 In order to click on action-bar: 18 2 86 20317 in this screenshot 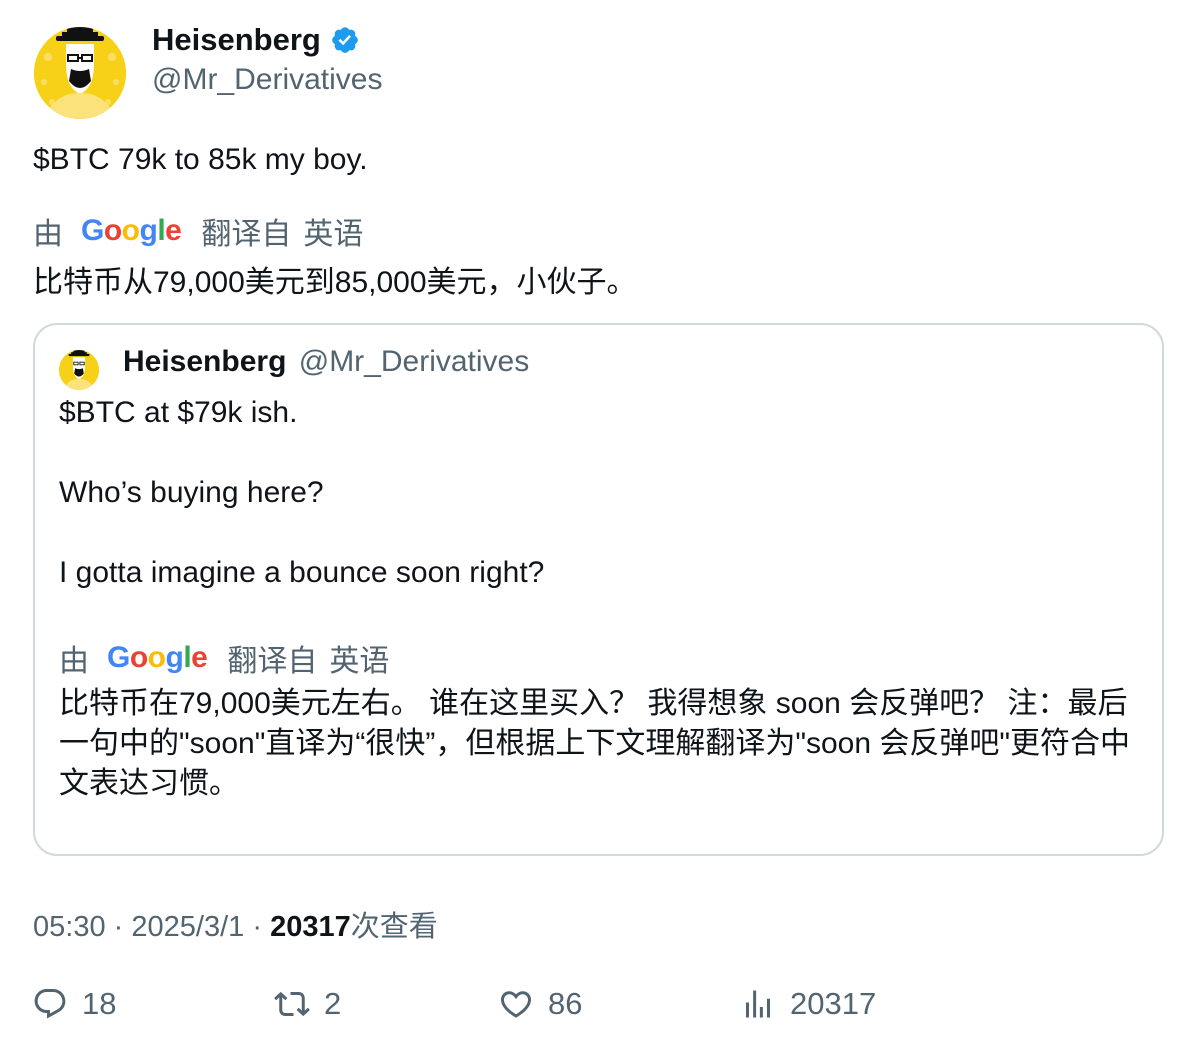, I will do `click(598, 1011)`.